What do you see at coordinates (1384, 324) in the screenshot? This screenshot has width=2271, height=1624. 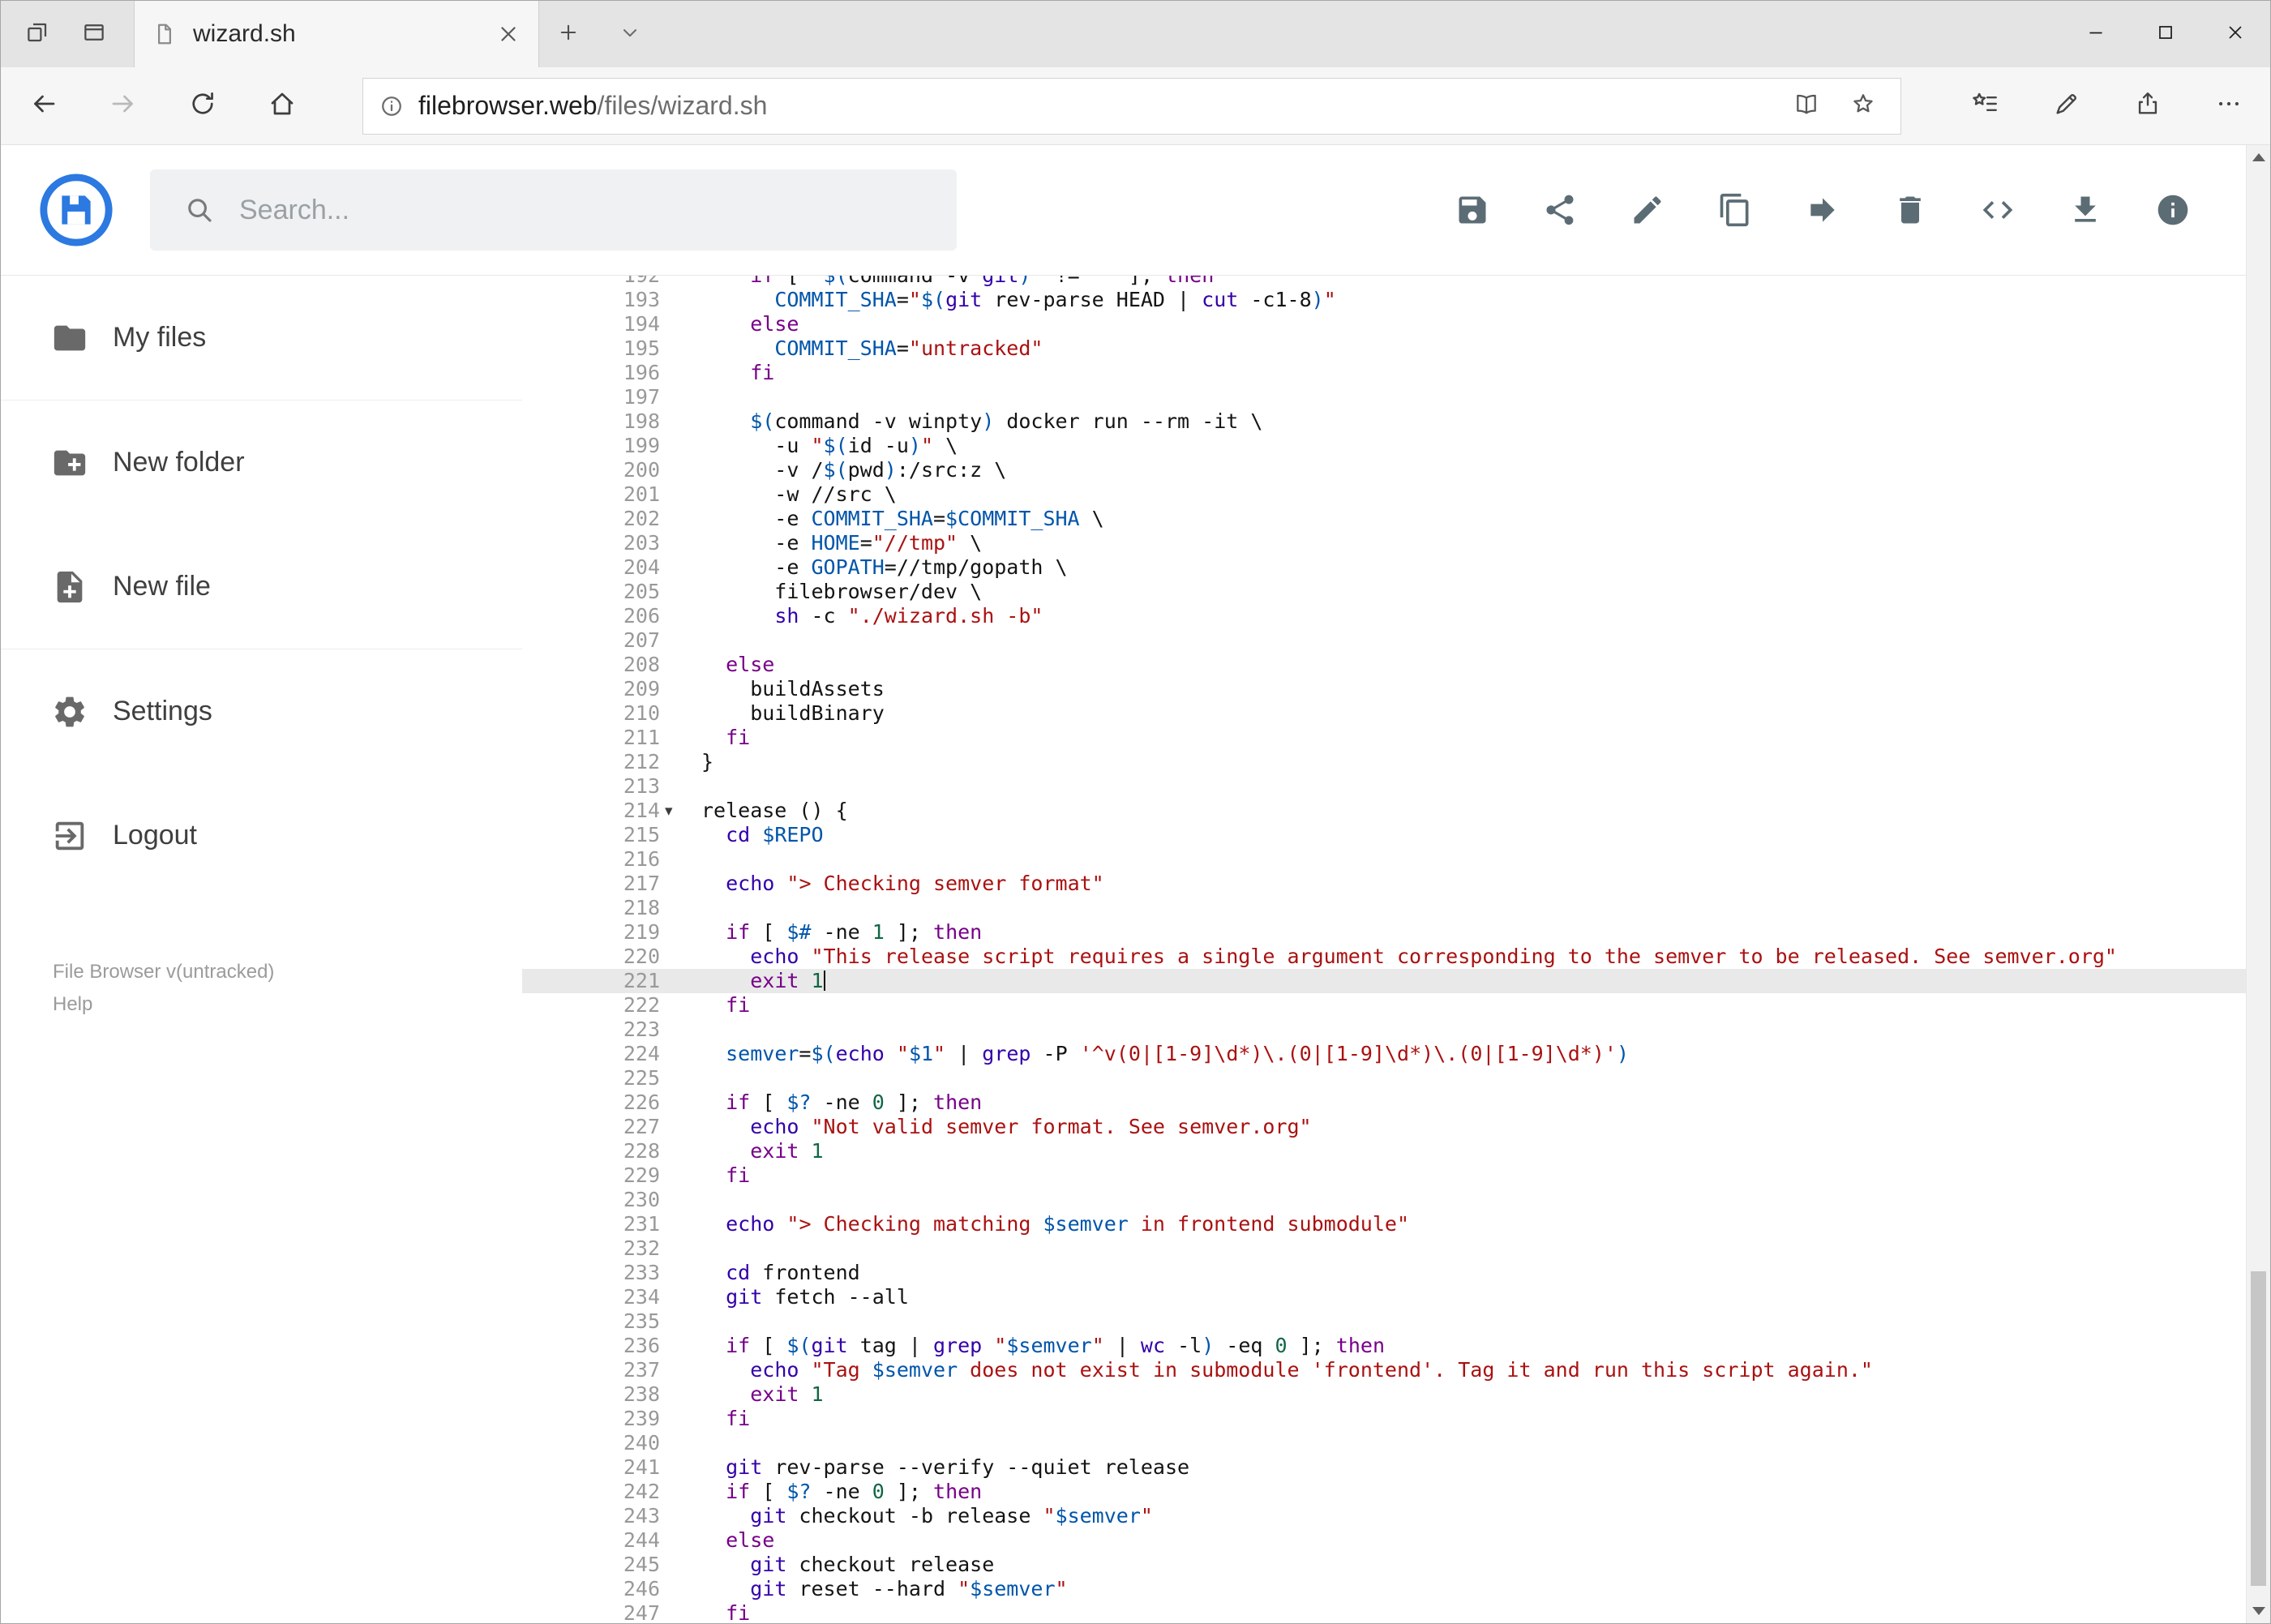 I see `code-line: 194 else` at bounding box center [1384, 324].